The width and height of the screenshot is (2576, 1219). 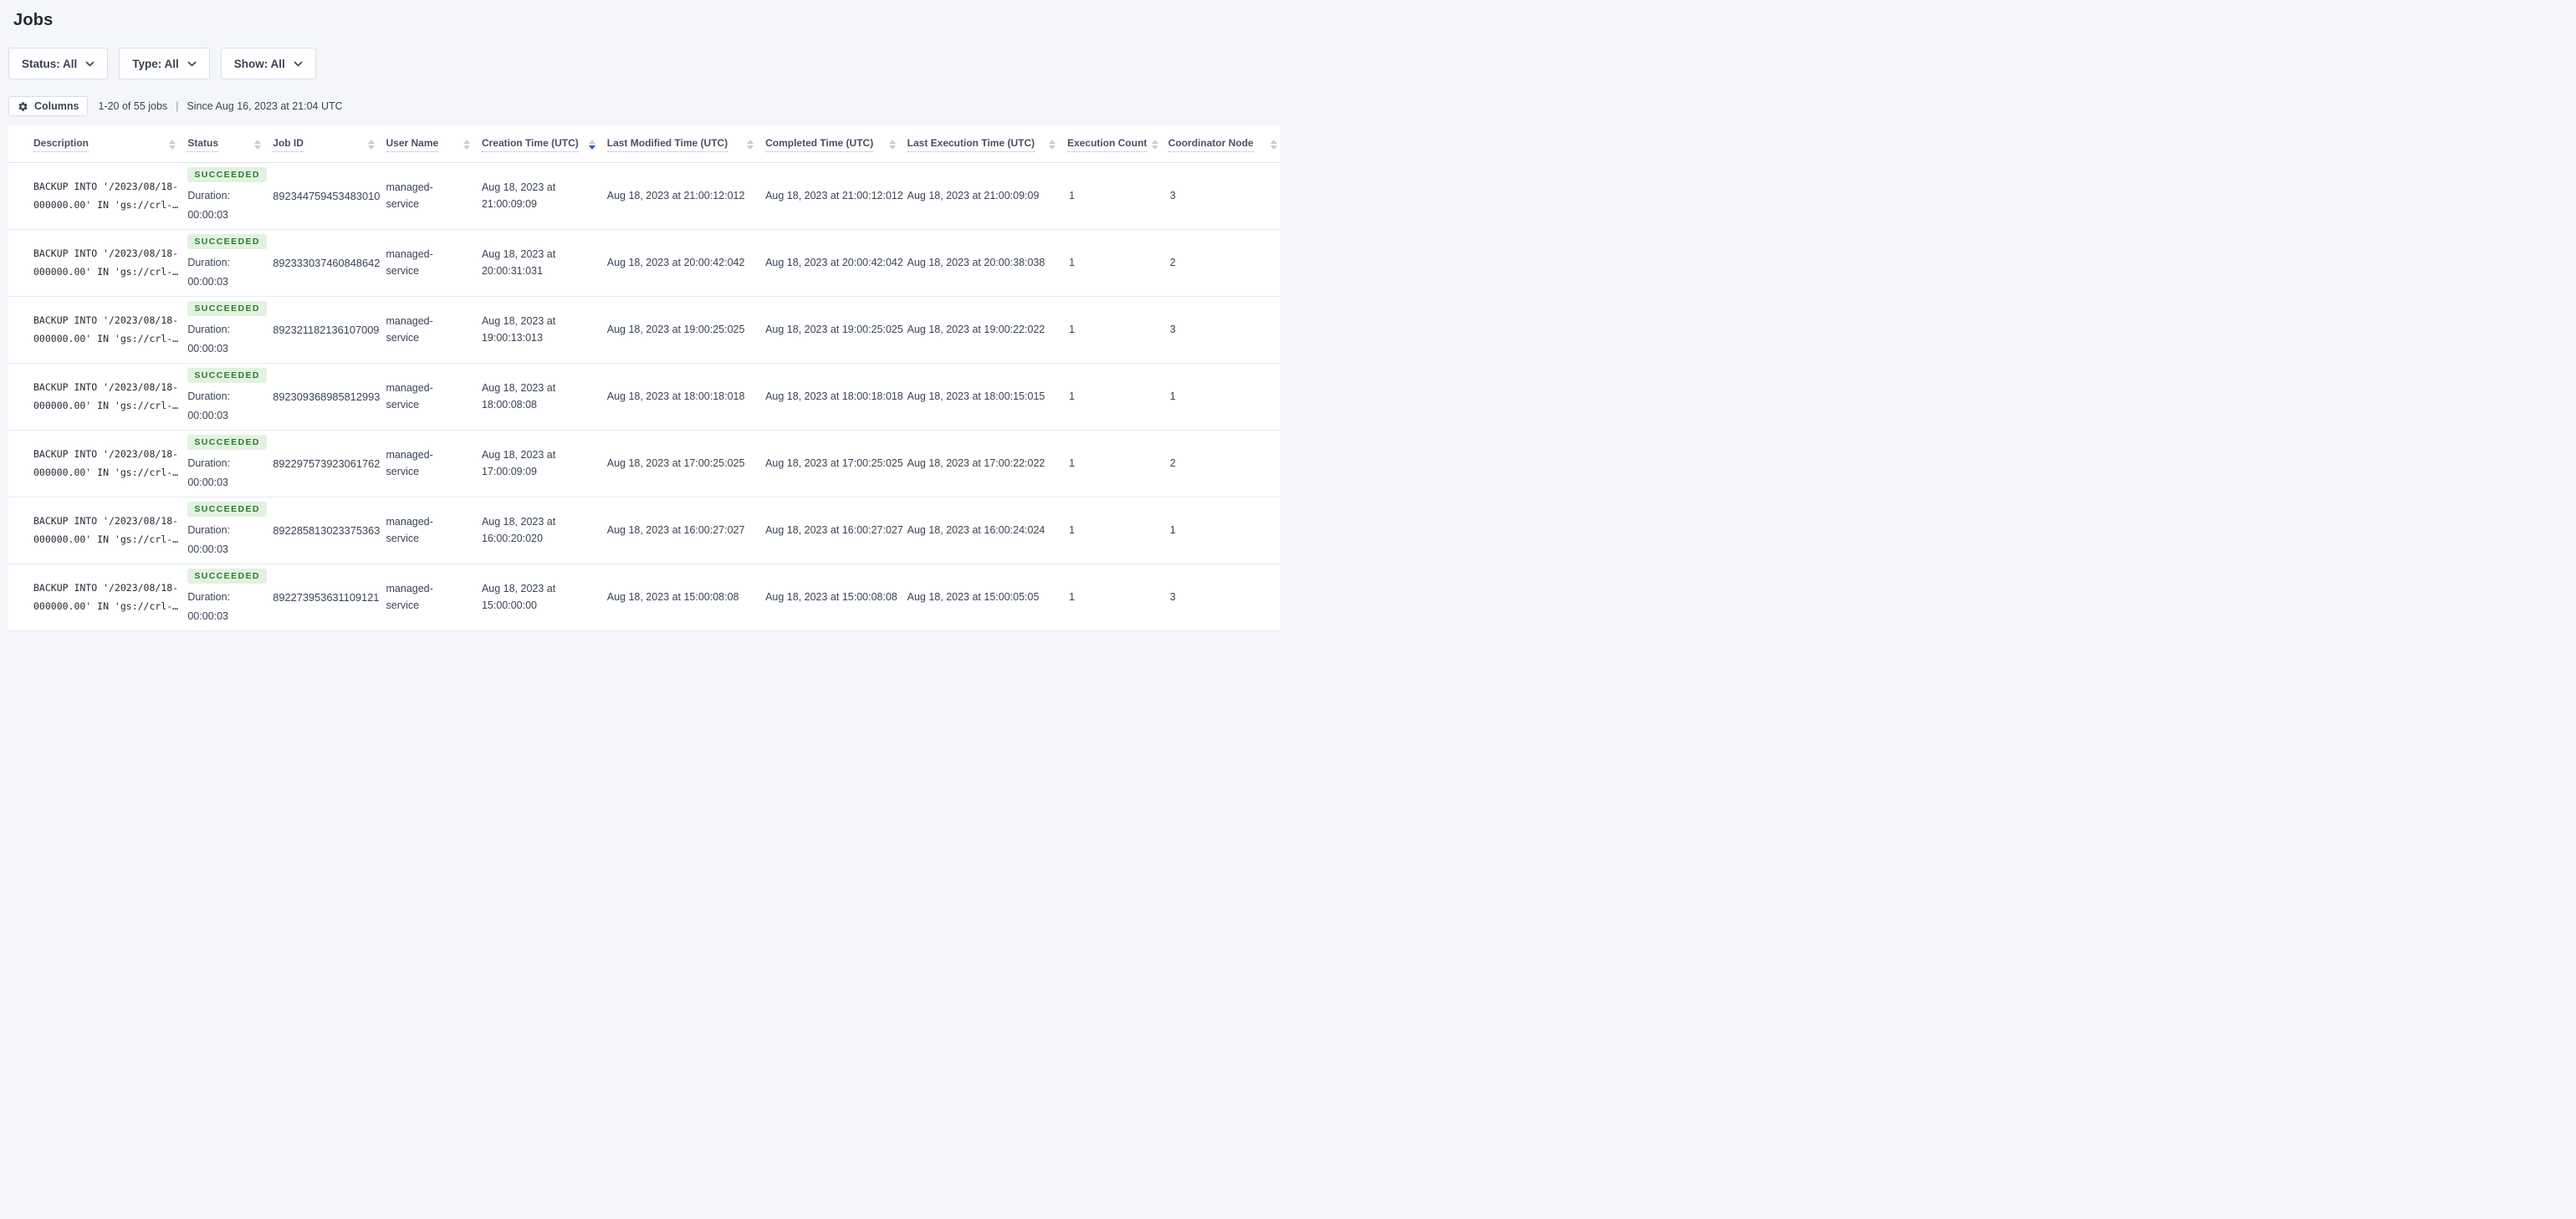 What do you see at coordinates (686, 530) in the screenshot?
I see `last-modified-time-cell: Aug 18, 2023 at 16:00:27:027` at bounding box center [686, 530].